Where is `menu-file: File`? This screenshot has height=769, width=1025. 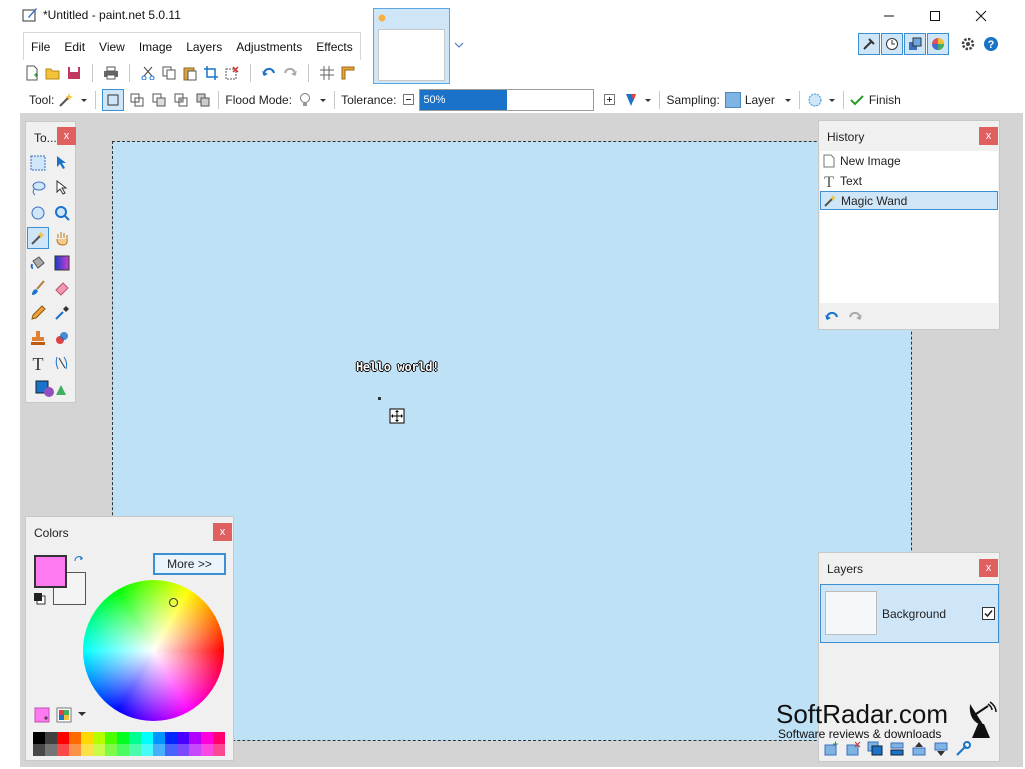
menu-file: File is located at coordinates (40, 47).